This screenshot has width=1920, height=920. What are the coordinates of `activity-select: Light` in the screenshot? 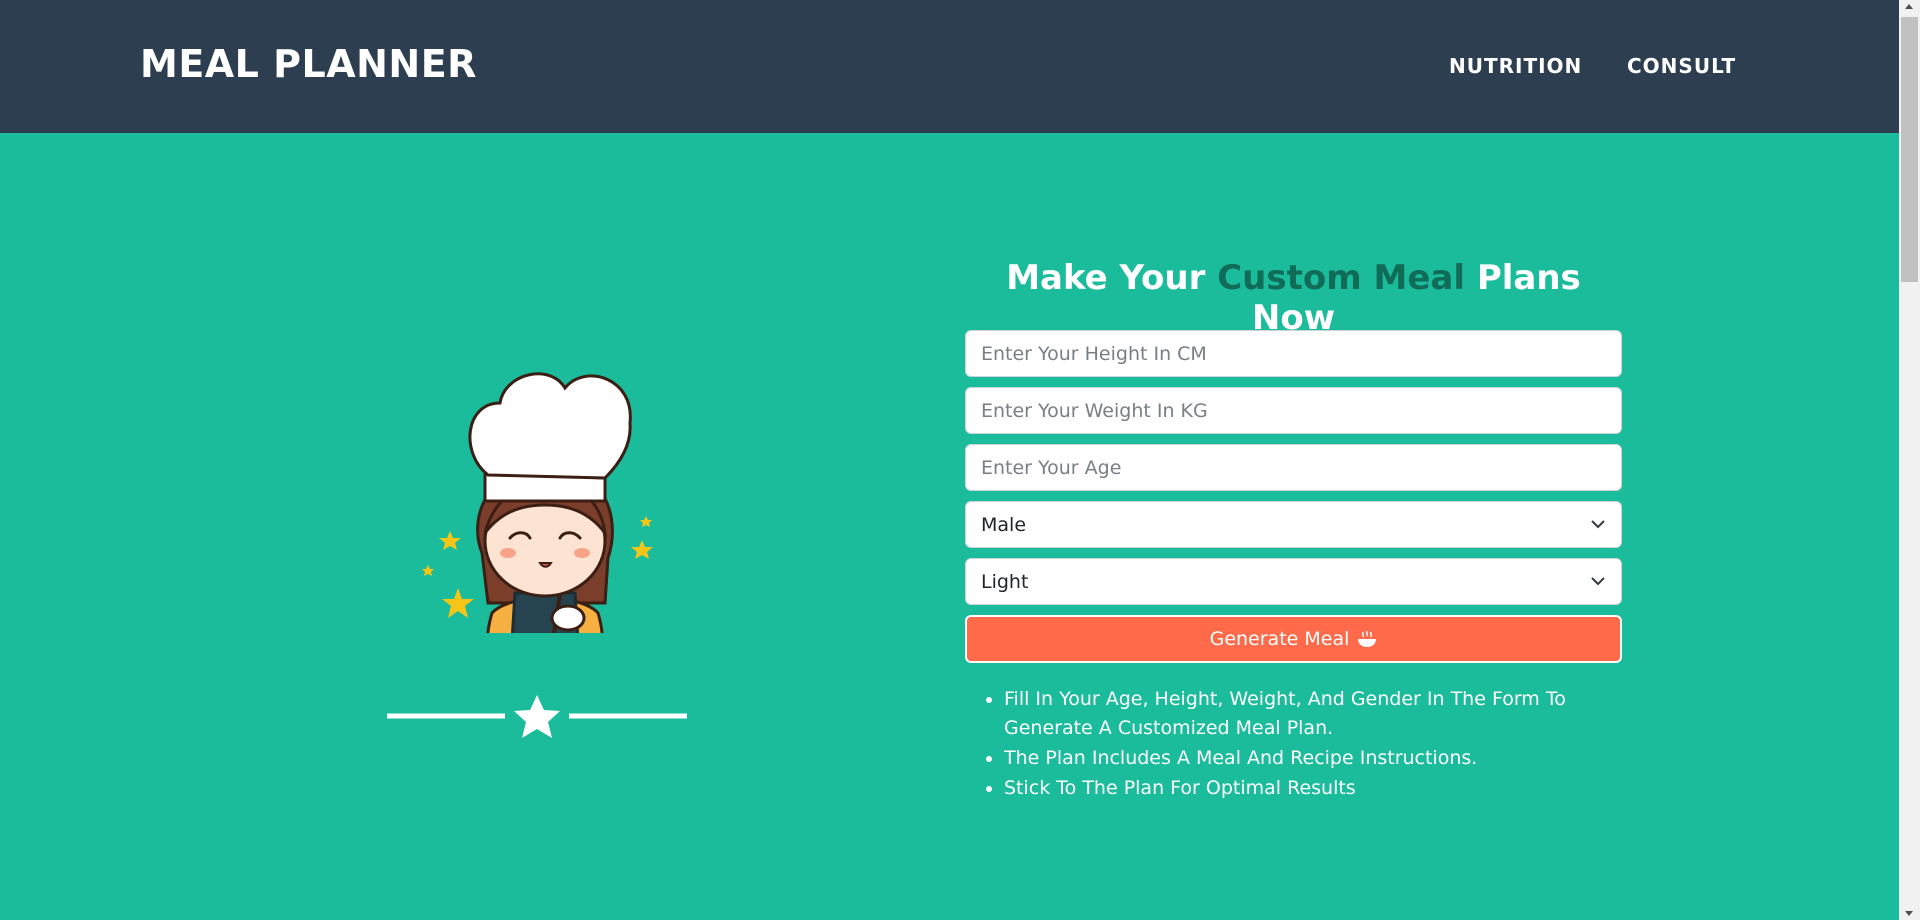 It's located at (1293, 581).